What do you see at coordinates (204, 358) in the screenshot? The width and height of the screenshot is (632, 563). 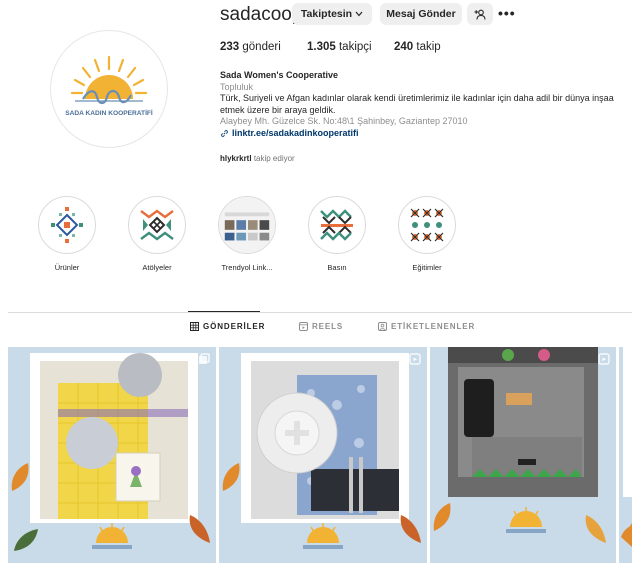 I see `carousel-icon` at bounding box center [204, 358].